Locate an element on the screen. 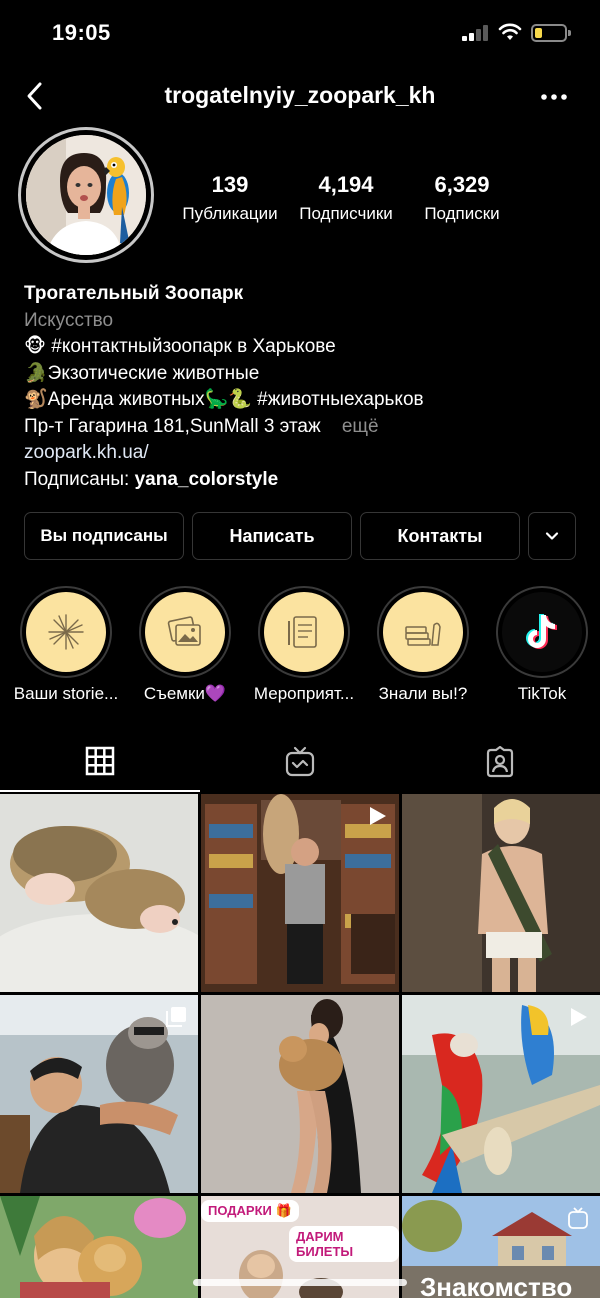 The width and height of the screenshot is (600, 1298). bio-line: Пр-т Гагарина 181,SunMall 3 этаж ещё is located at coordinates (304, 427).